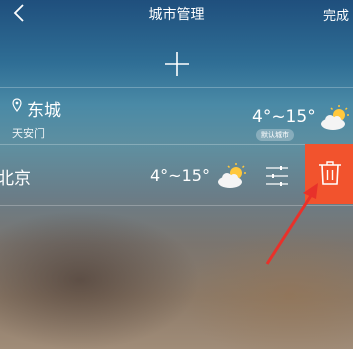 This screenshot has width=353, height=349. Describe the element at coordinates (277, 176) in the screenshot. I see `drag-handle-icon` at that location.